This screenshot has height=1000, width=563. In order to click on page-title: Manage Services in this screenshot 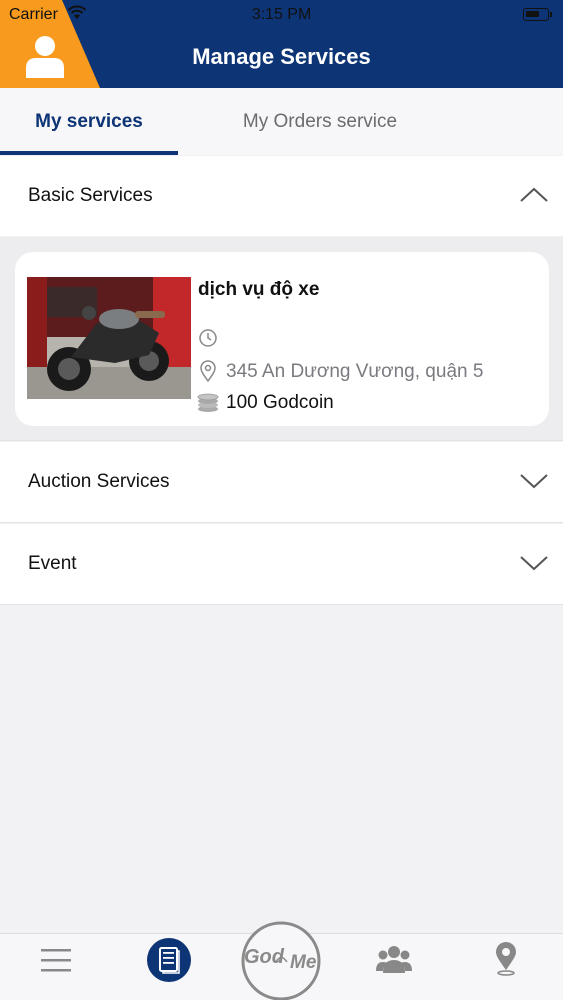, I will do `click(281, 56)`.